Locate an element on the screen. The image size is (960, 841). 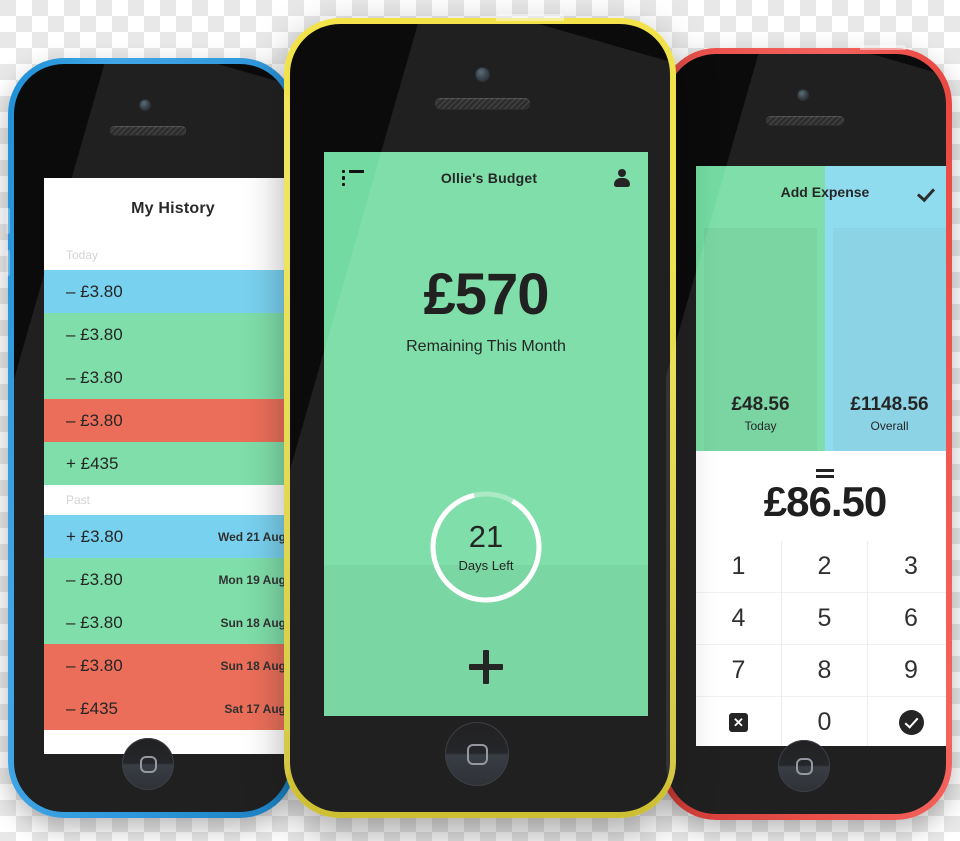
history-row: + £3.80 Wed 21 Aug is located at coordinates (167, 536).